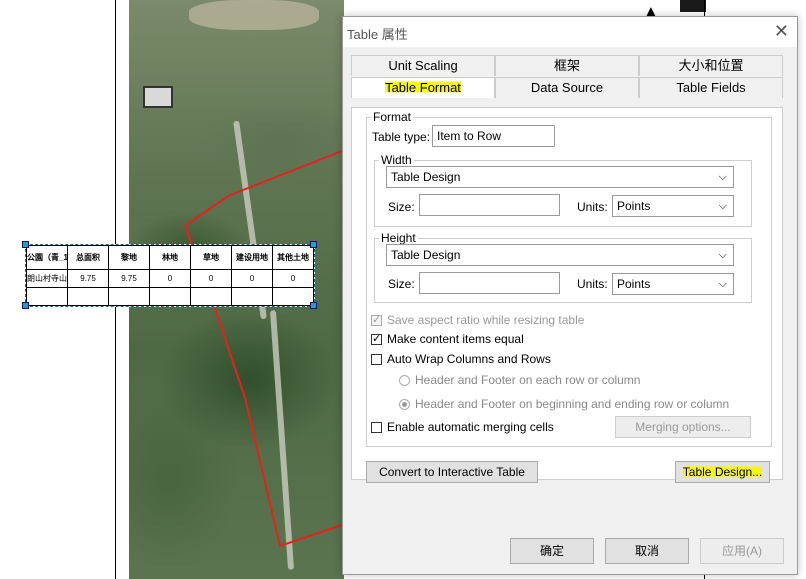  Describe the element at coordinates (673, 284) in the screenshot. I see `height-units-select: Points ⌵` at that location.